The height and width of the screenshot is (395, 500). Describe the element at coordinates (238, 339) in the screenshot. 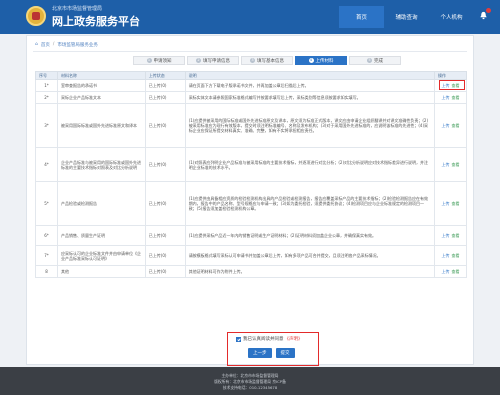

I see `agree-checkbox` at that location.